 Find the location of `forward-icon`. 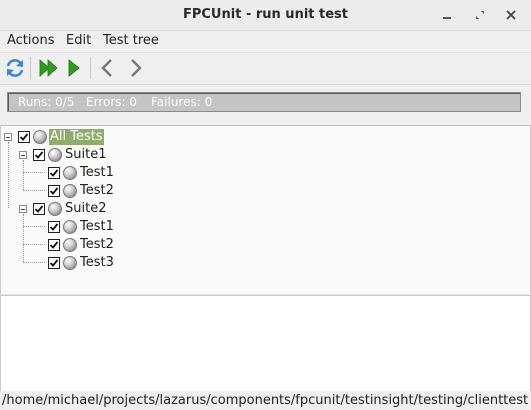

forward-icon is located at coordinates (136, 68).